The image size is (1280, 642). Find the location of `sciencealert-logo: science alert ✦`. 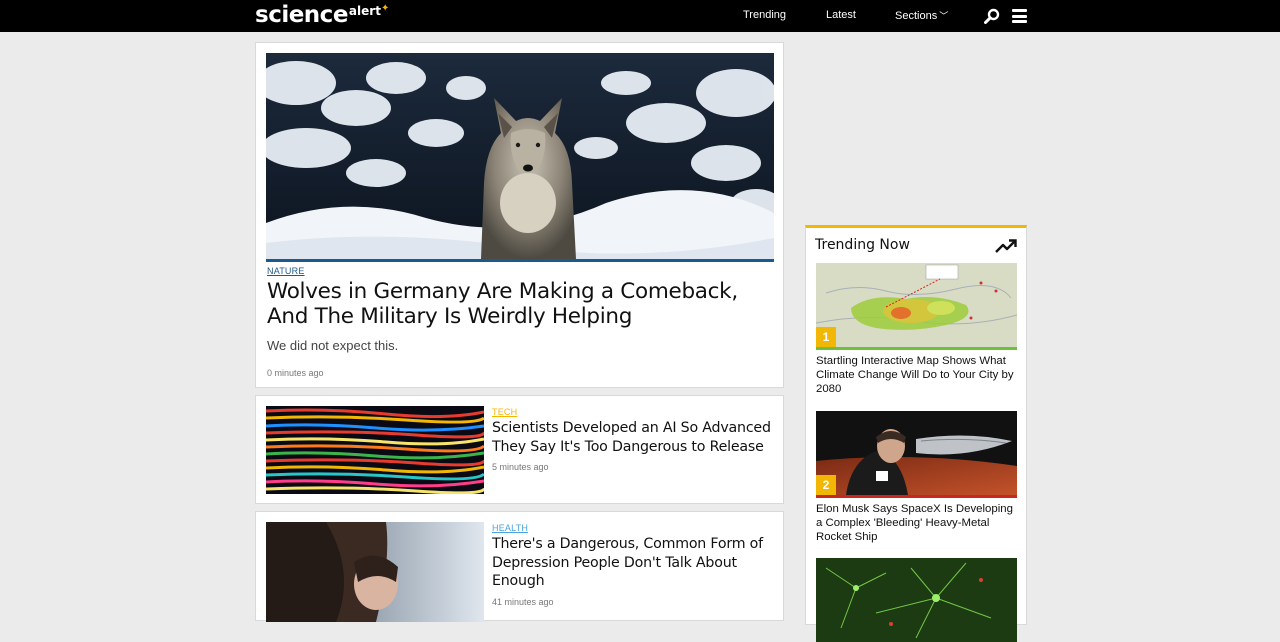

sciencealert-logo: science alert ✦ is located at coordinates (322, 15).